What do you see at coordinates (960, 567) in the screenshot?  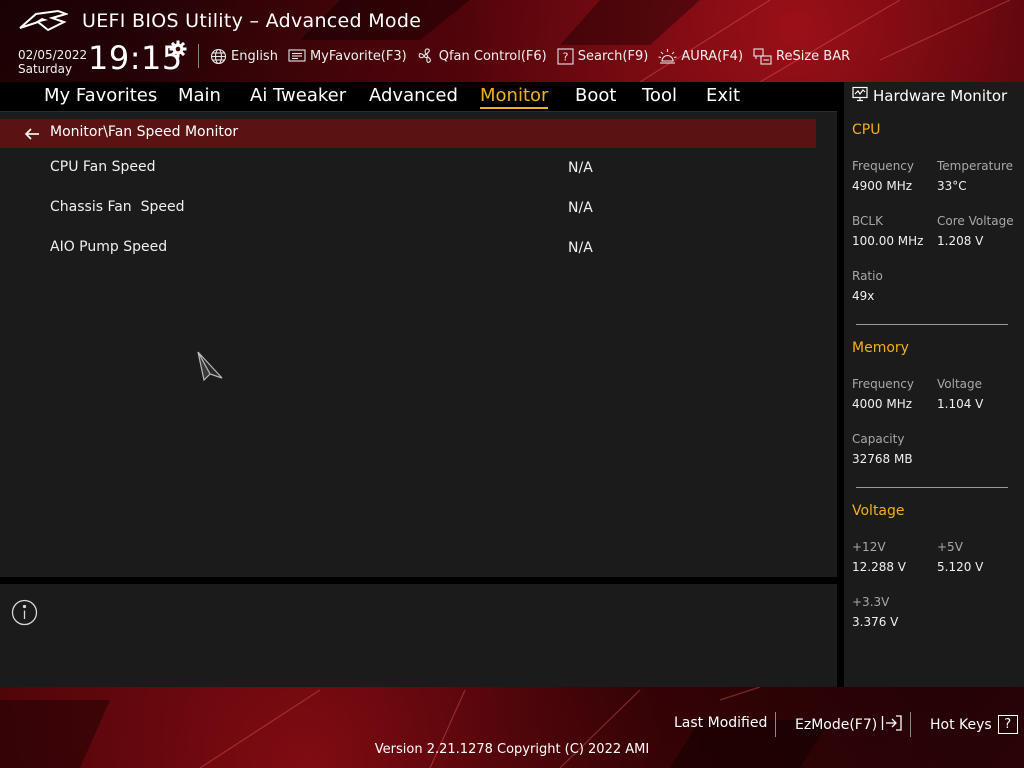 I see `v5-value: 5.120 V` at bounding box center [960, 567].